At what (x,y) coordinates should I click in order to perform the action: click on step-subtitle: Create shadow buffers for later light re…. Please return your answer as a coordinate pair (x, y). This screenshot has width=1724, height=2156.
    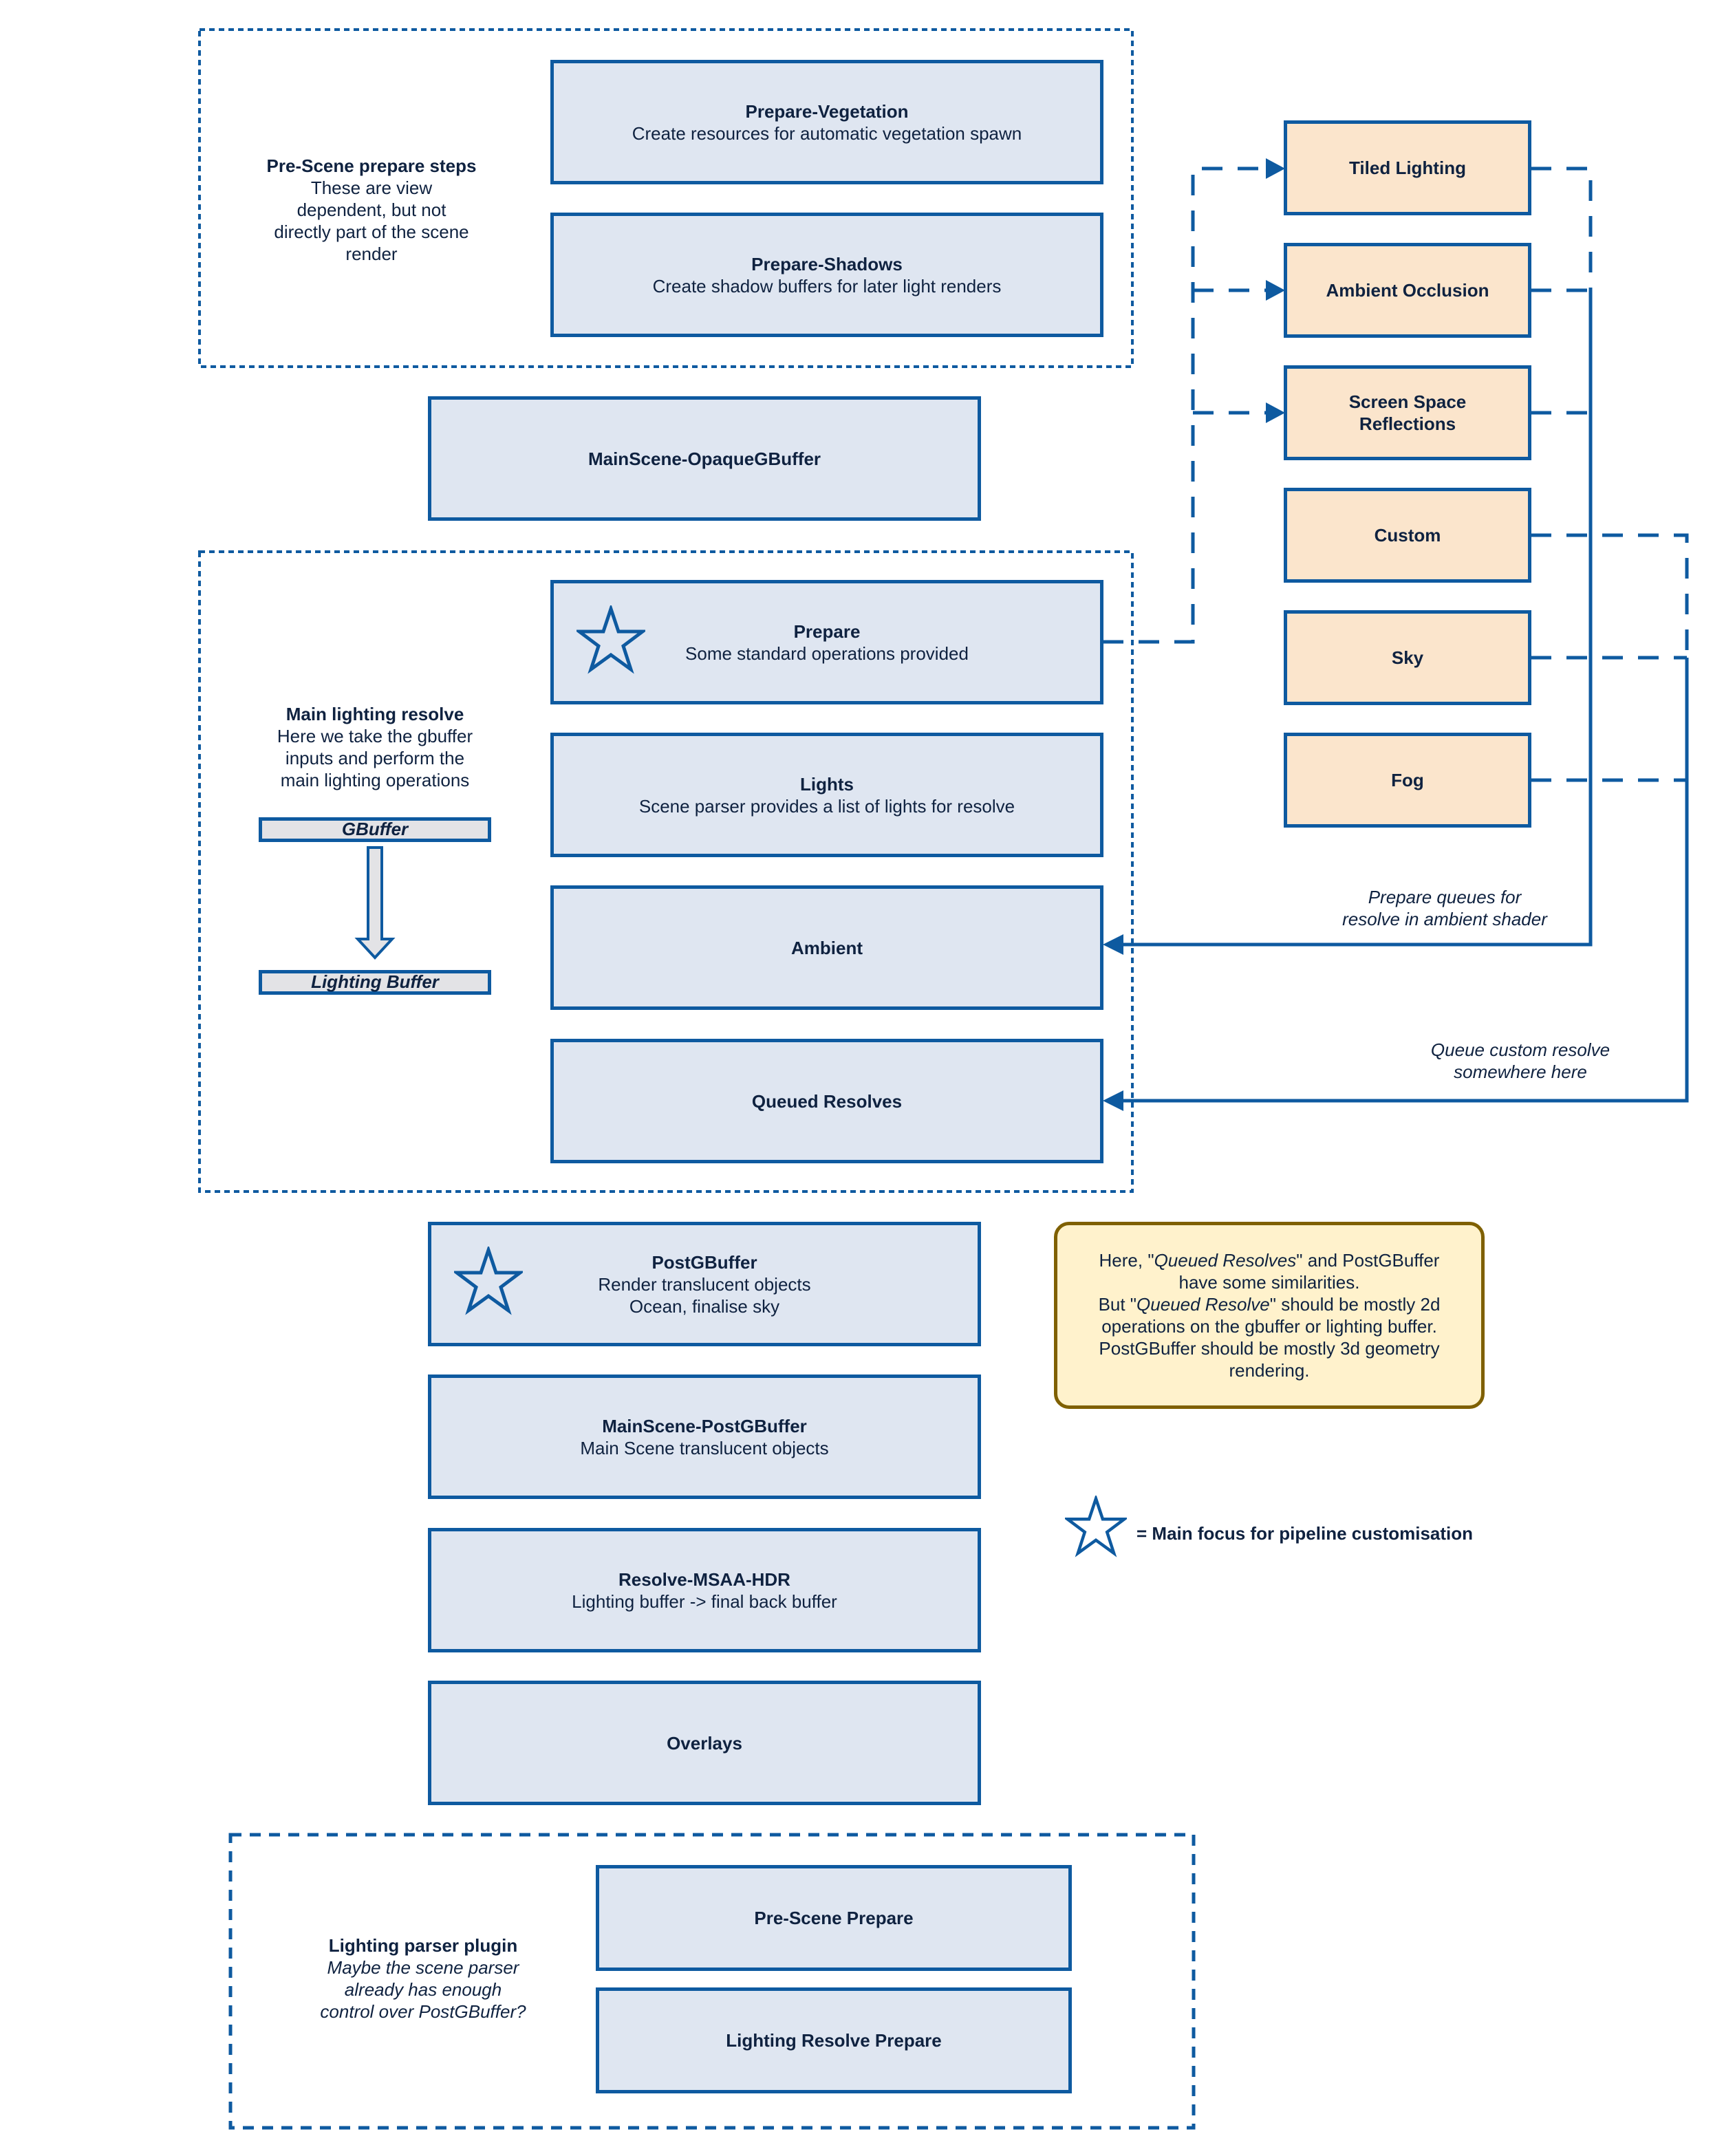
    Looking at the image, I should click on (827, 286).